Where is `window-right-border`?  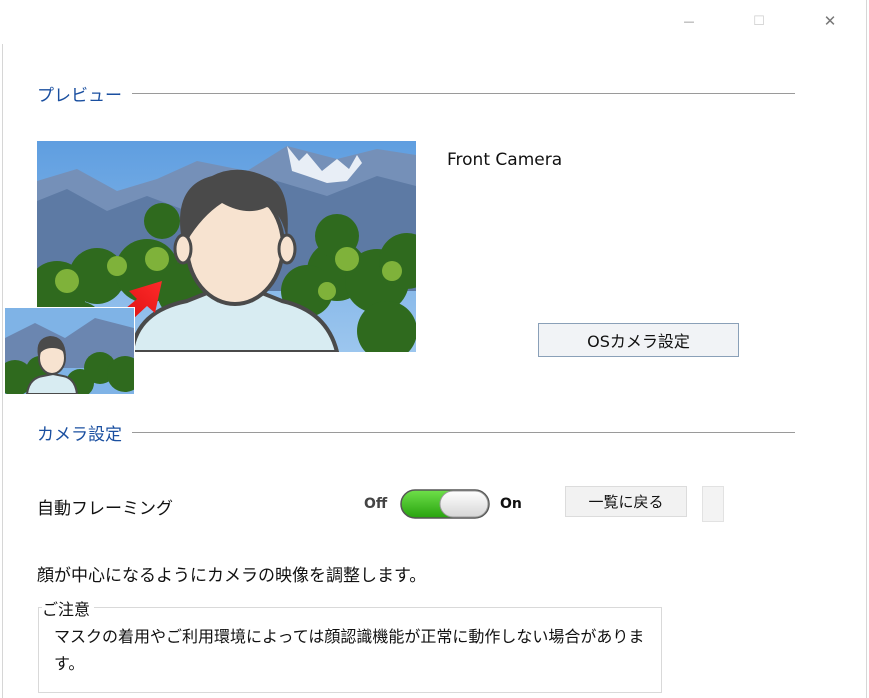
window-right-border is located at coordinates (866, 349).